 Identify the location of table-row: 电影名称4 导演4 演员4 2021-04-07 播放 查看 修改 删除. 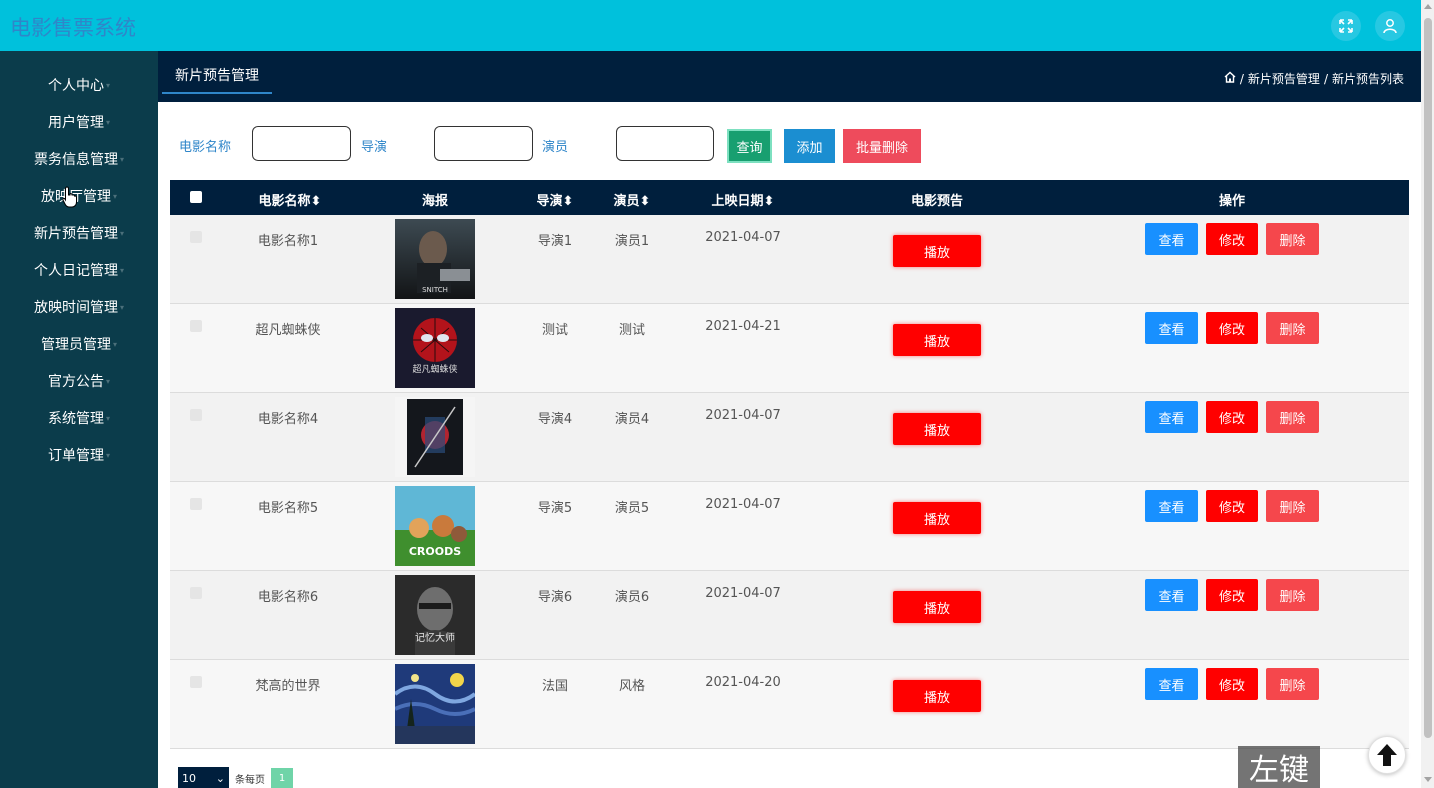
(789, 437).